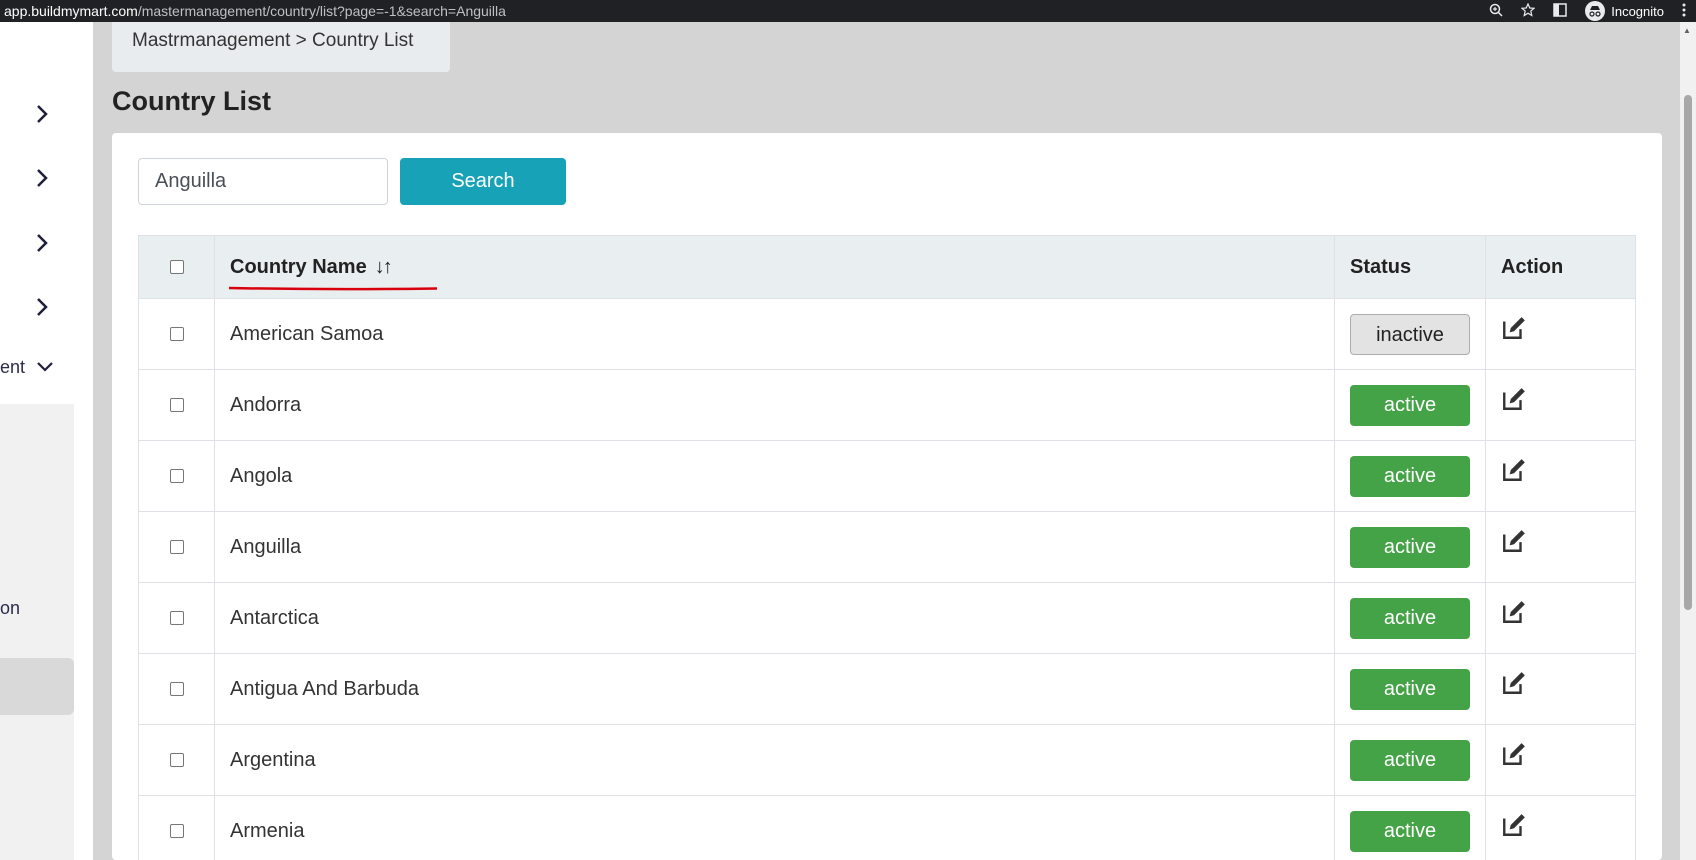 This screenshot has width=1696, height=860. I want to click on country-name-cell: Antarctica, so click(774, 618).